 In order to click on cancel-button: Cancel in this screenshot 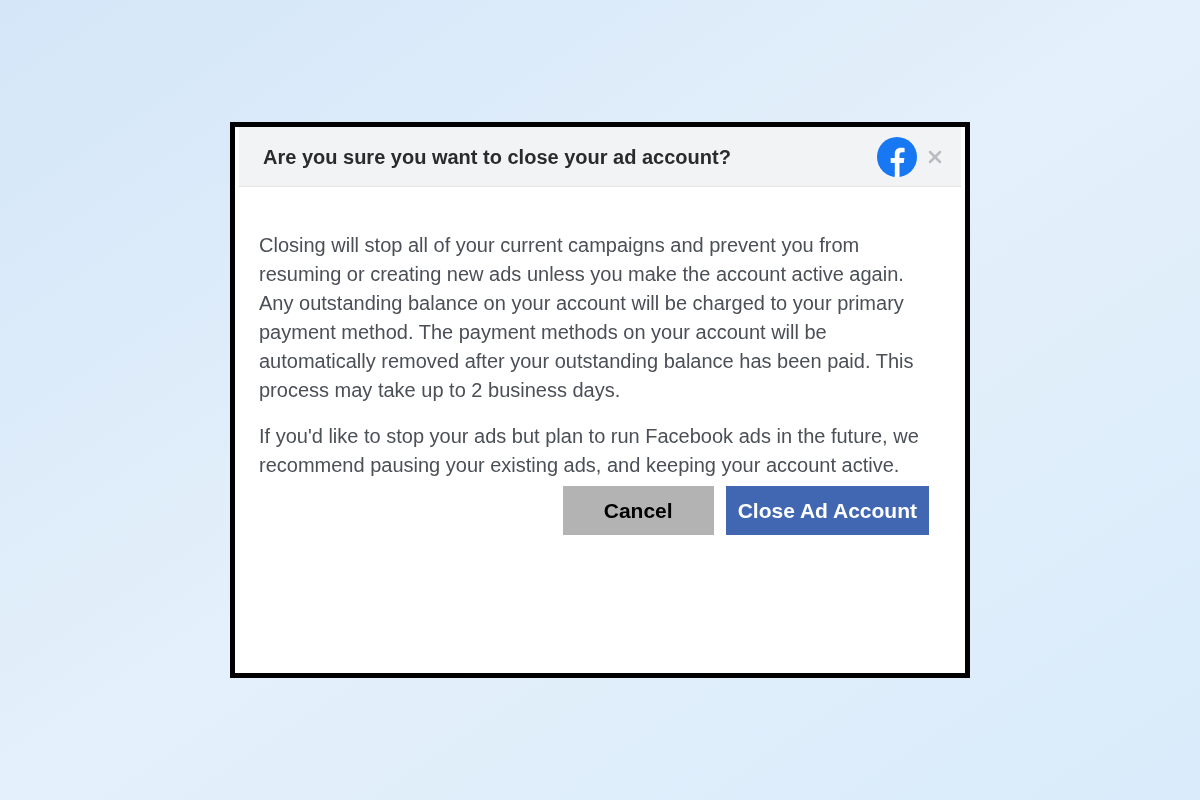, I will do `click(638, 510)`.